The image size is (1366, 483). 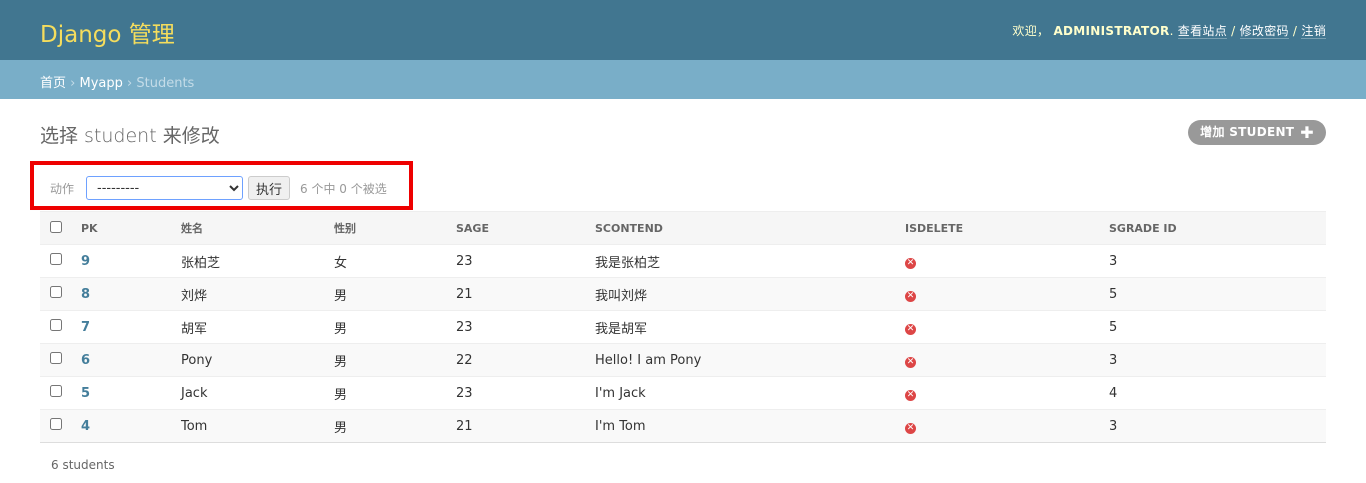 What do you see at coordinates (750, 426) in the screenshot?
I see `content-cell: I'm Tom` at bounding box center [750, 426].